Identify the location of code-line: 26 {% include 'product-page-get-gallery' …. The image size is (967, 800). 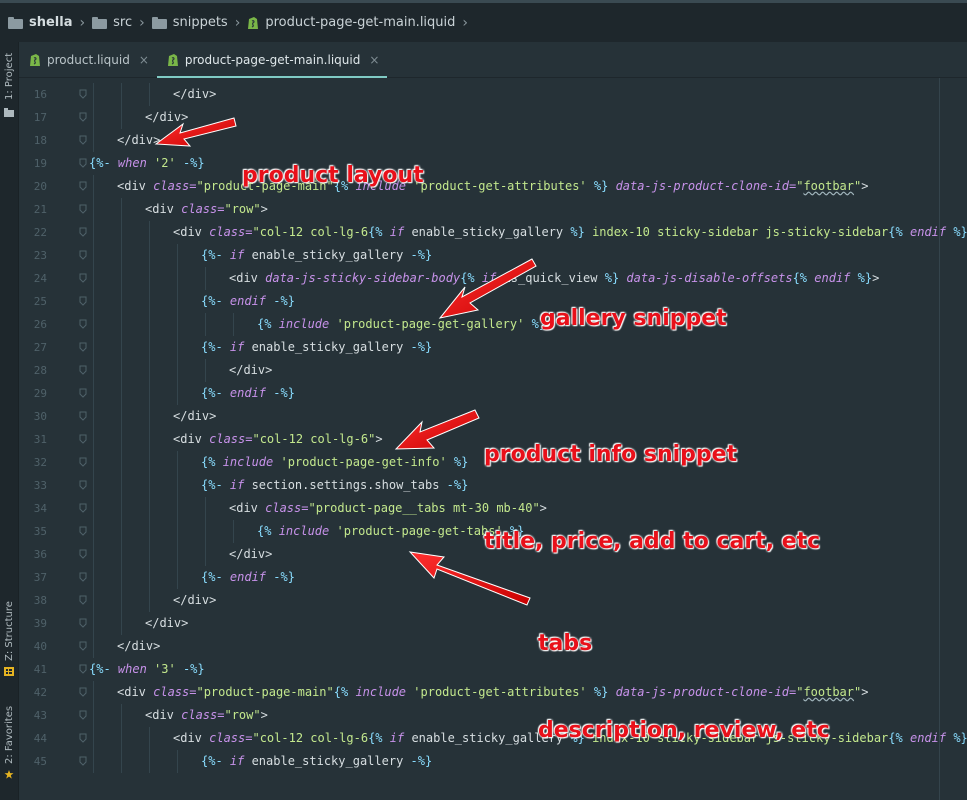
(493, 324).